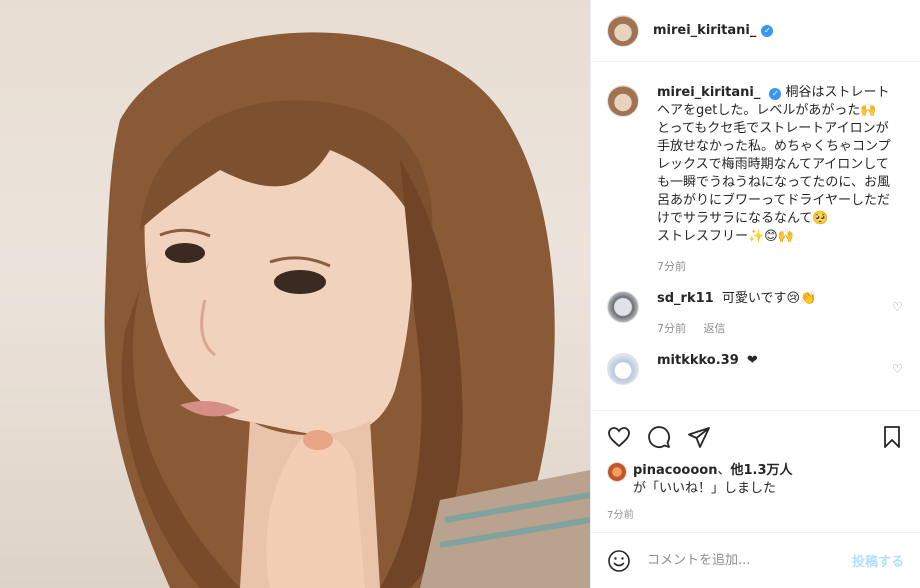 Image resolution: width=920 pixels, height=588 pixels. I want to click on comment-time: 7分前, so click(671, 328).